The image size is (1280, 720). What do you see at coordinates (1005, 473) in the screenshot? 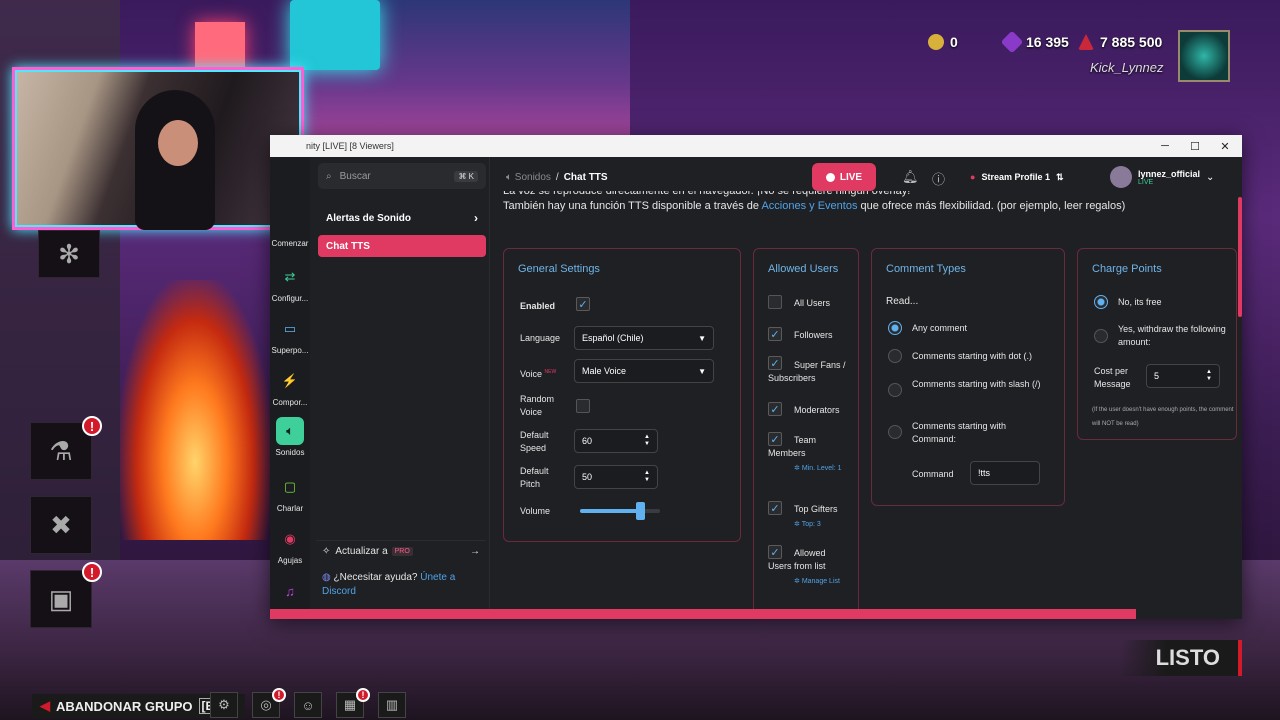
I see `command-input: !tts` at bounding box center [1005, 473].